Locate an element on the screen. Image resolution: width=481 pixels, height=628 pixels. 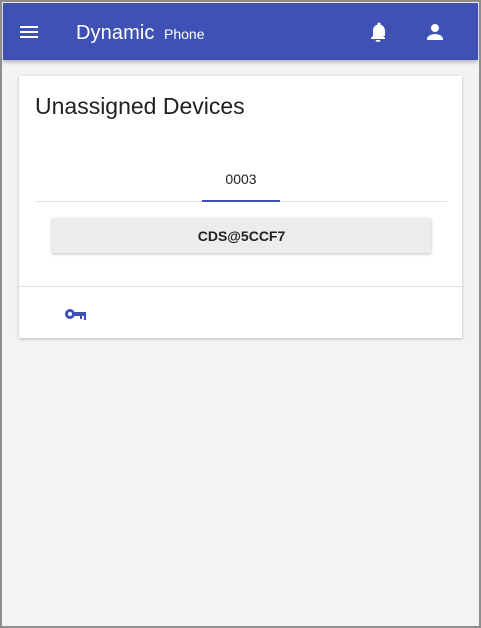
device-tabs: 0003 is located at coordinates (241, 179).